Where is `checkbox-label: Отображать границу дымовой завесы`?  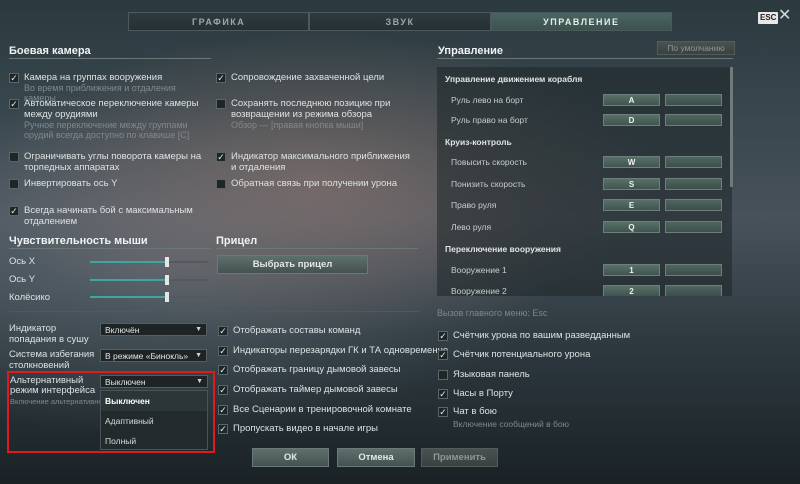
checkbox-label: Отображать границу дымовой завесы is located at coordinates (317, 369).